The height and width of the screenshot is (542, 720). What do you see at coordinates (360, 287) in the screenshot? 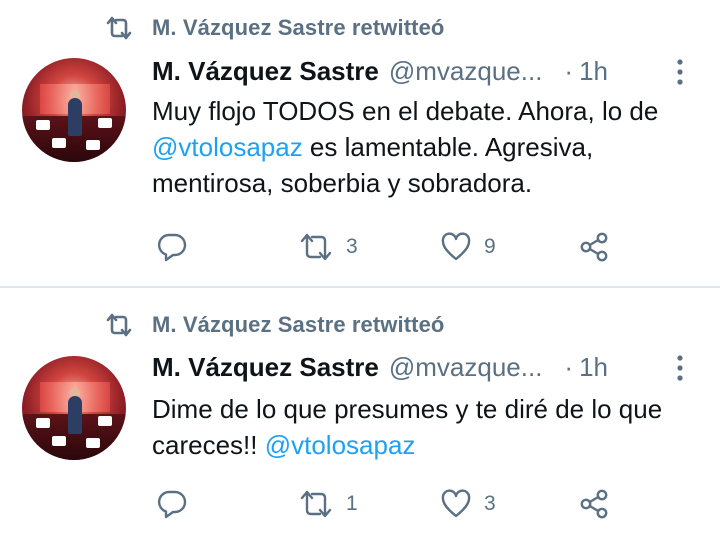
I see `tweet-divider` at bounding box center [360, 287].